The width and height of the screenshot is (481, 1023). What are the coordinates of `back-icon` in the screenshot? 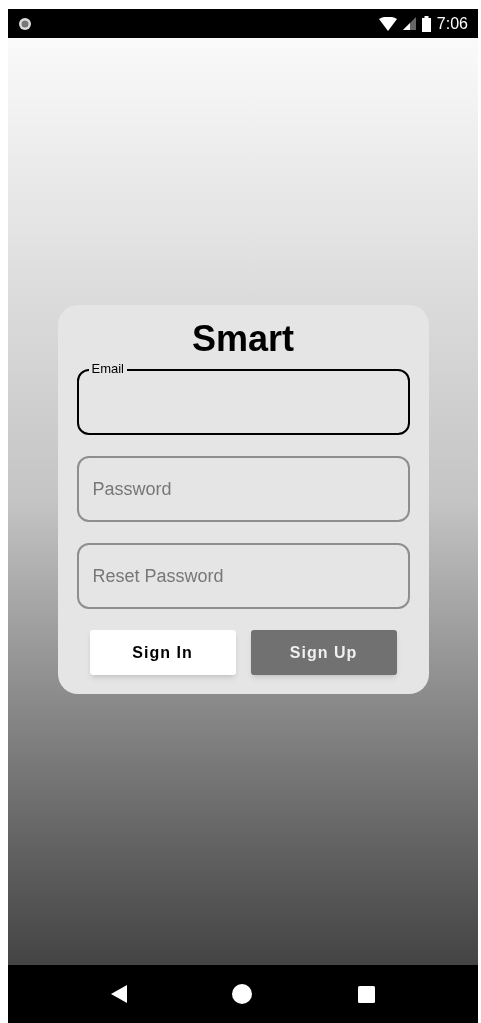 It's located at (118, 994).